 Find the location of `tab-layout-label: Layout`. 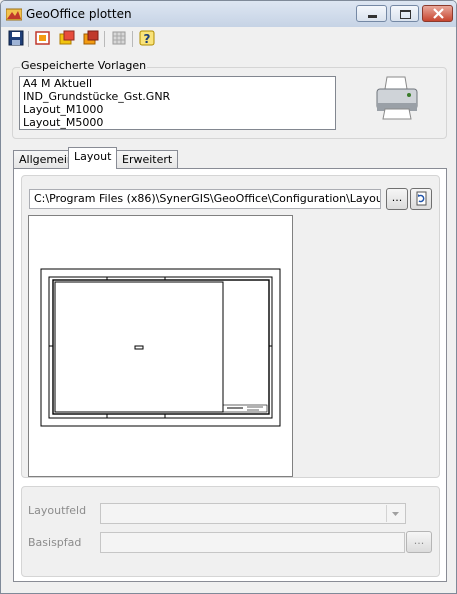

tab-layout-label: Layout is located at coordinates (93, 156).